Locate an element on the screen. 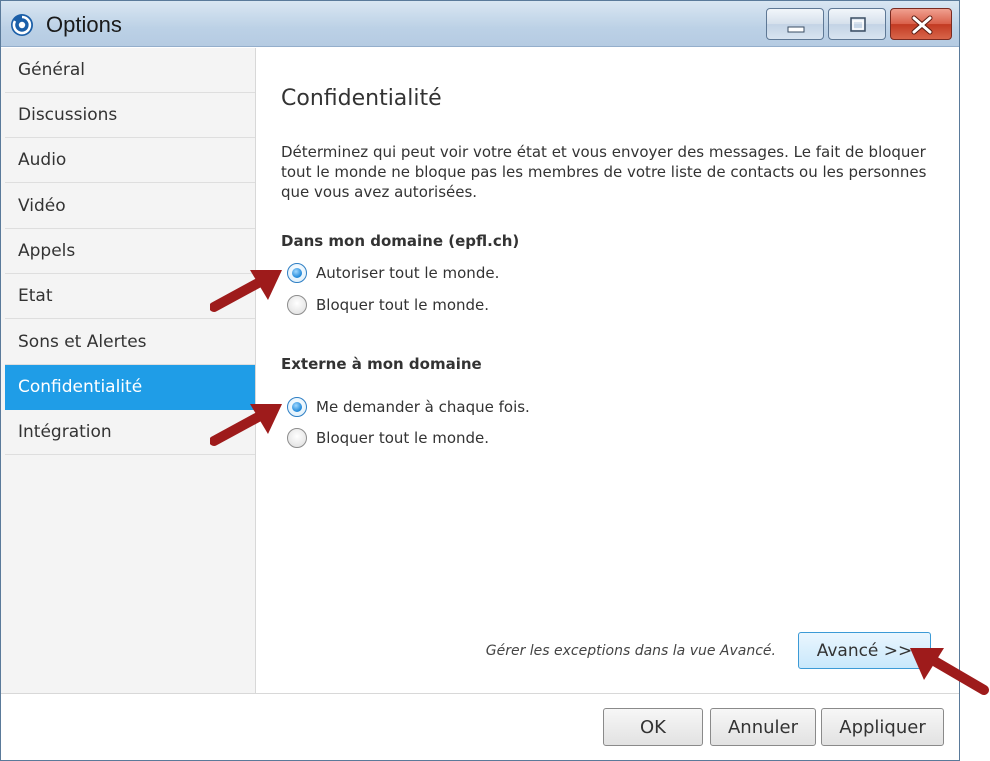  exceptions-note: Gérer les exceptions dans la vue Avancé. is located at coordinates (630, 651).